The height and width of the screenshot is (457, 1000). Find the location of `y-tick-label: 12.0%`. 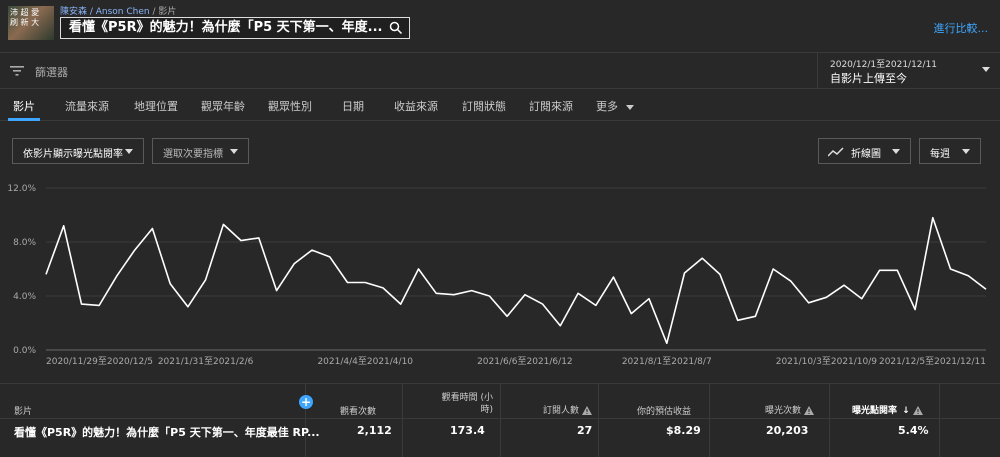

y-tick-label: 12.0% is located at coordinates (21, 189).